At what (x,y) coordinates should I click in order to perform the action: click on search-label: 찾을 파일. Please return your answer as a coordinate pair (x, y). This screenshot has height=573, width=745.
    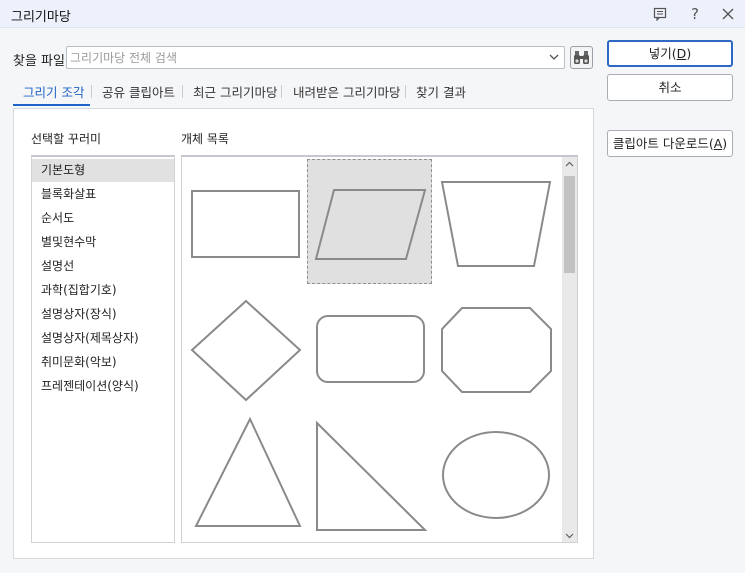
    Looking at the image, I should click on (39, 61).